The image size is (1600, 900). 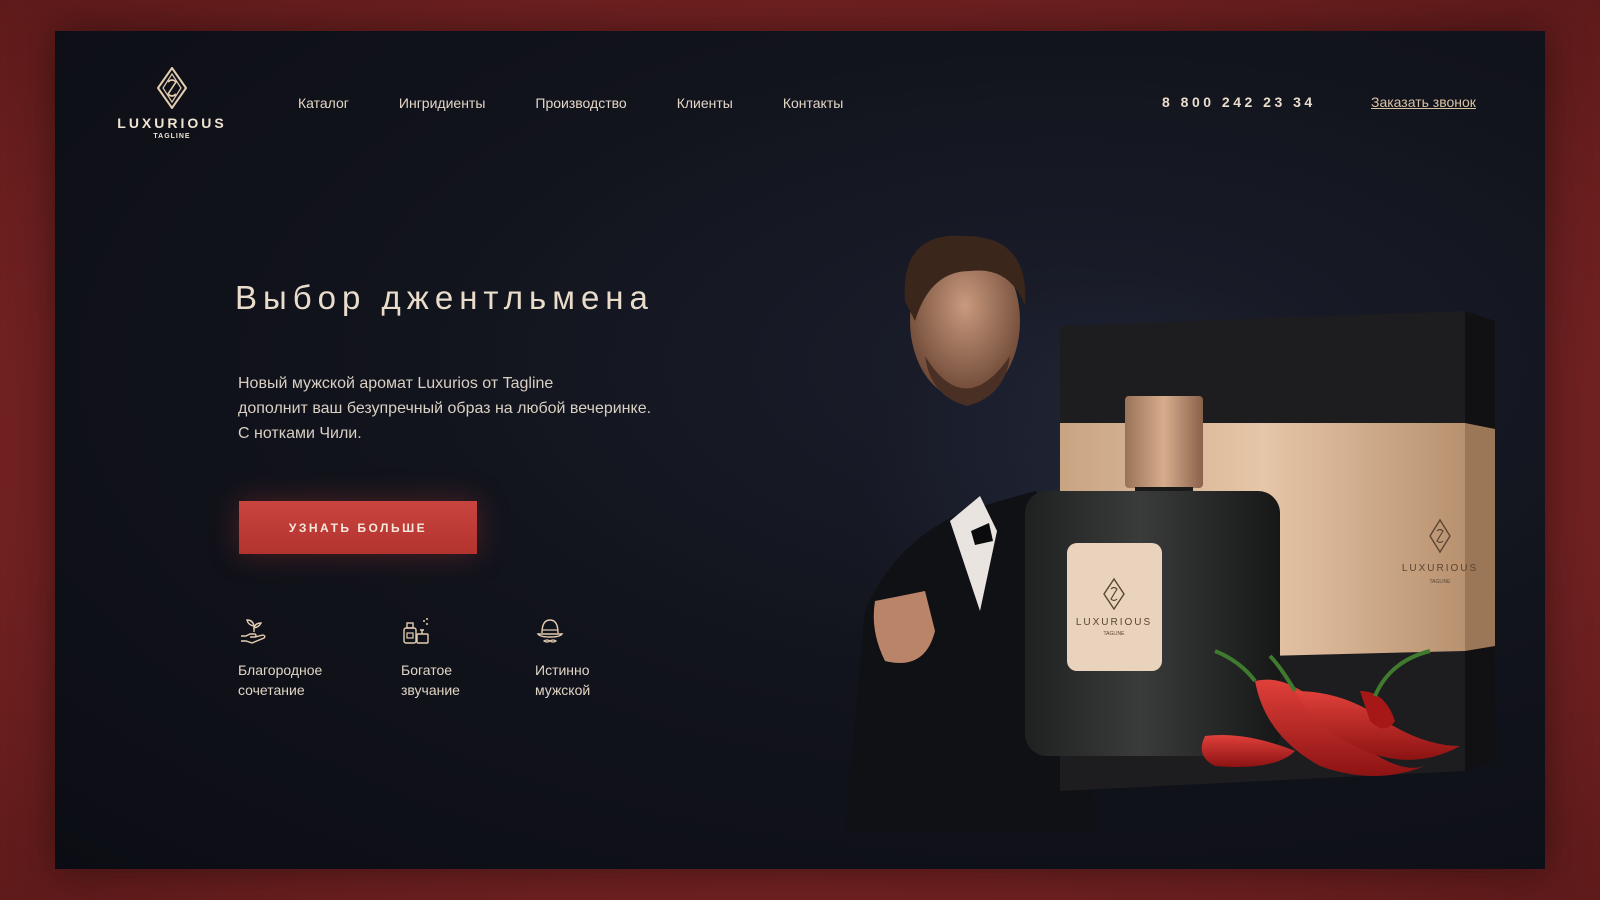 What do you see at coordinates (1440, 568) in the screenshot?
I see `box-brand-label: LUXURIOUS` at bounding box center [1440, 568].